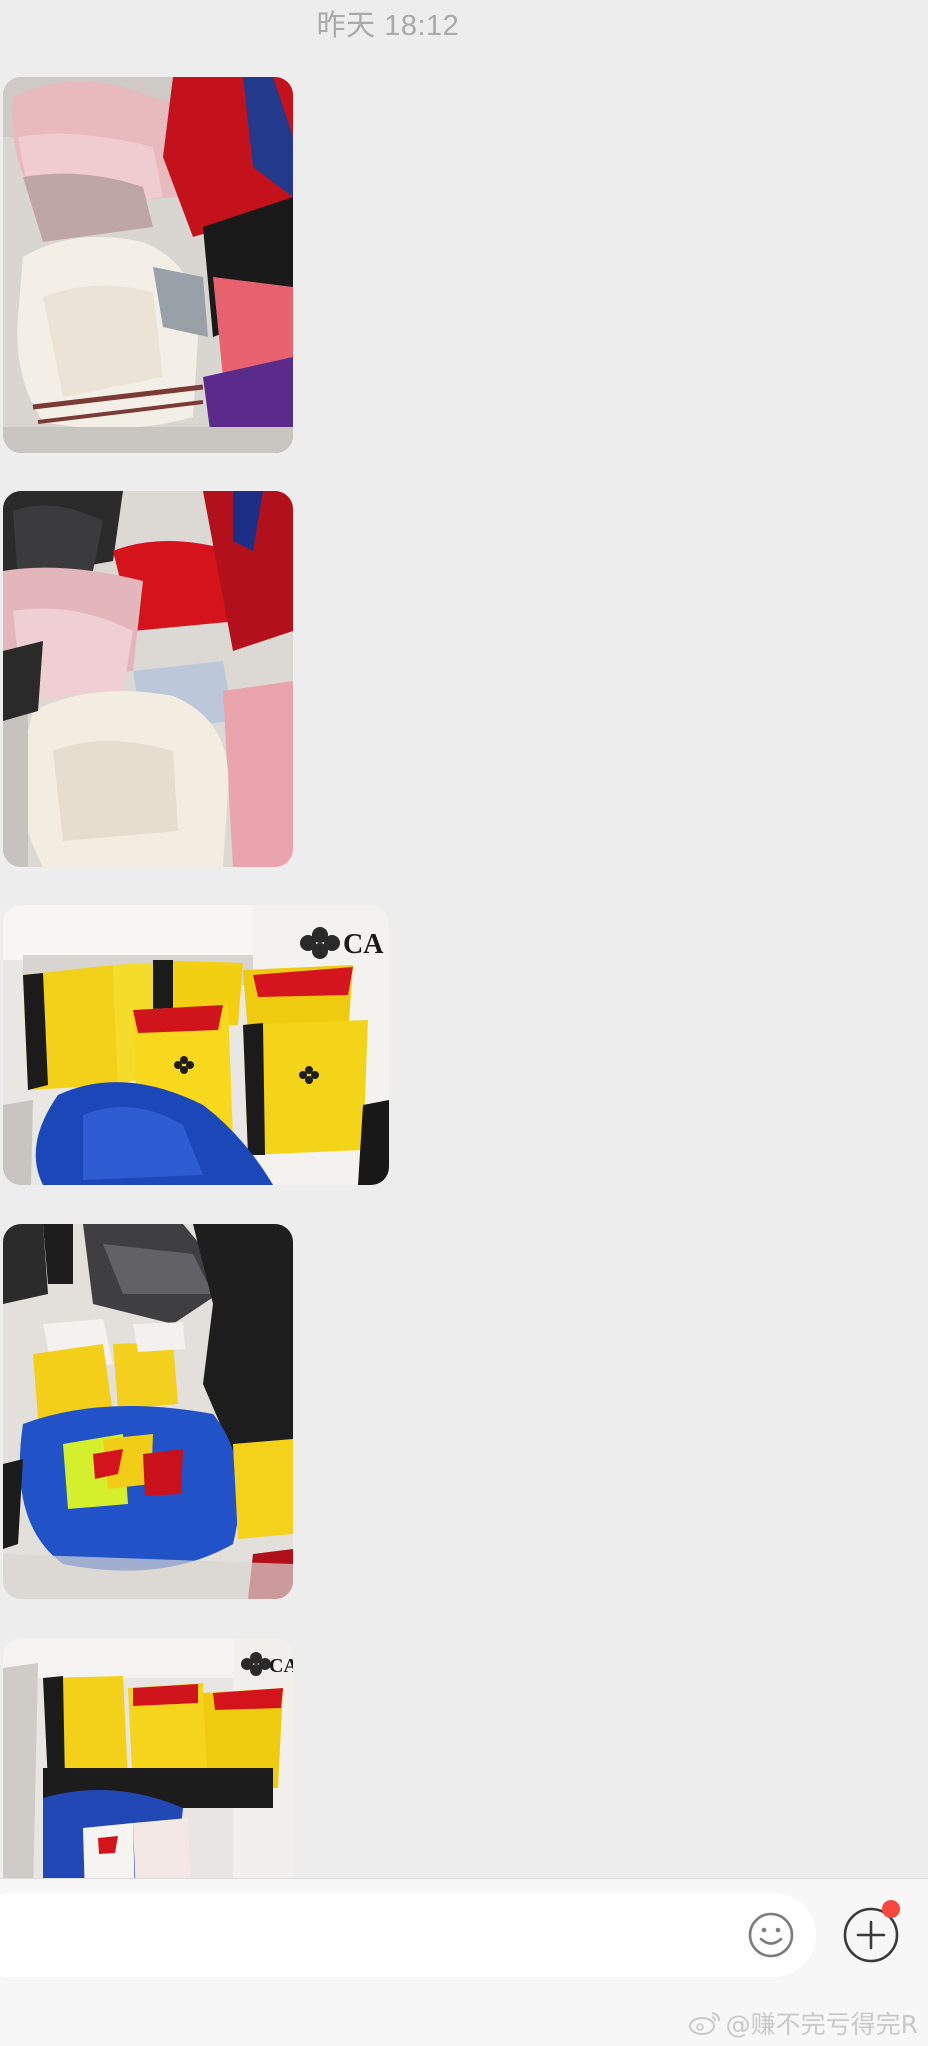 The image size is (928, 2046). What do you see at coordinates (148, 1758) in the screenshot?
I see `image-message-5: CA` at bounding box center [148, 1758].